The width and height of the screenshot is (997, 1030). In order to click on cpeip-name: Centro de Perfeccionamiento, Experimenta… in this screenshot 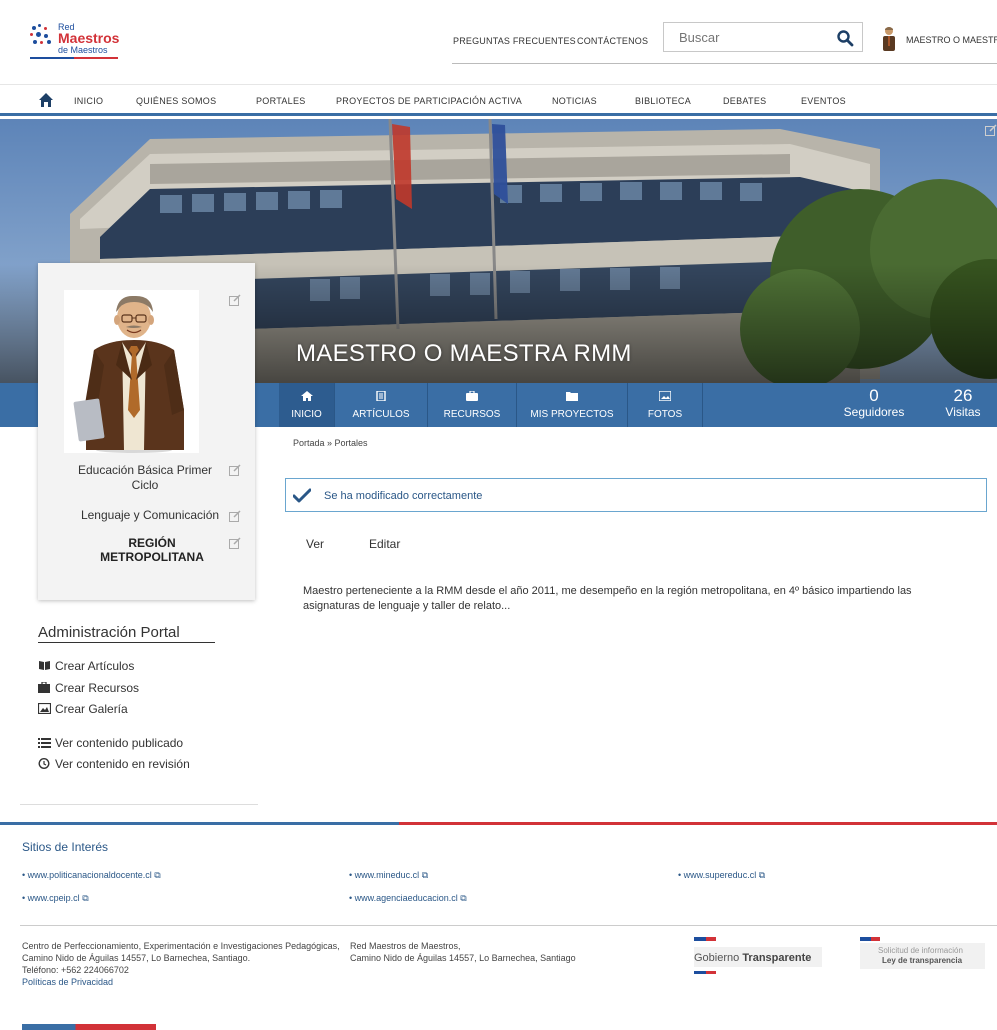, I will do `click(181, 946)`.